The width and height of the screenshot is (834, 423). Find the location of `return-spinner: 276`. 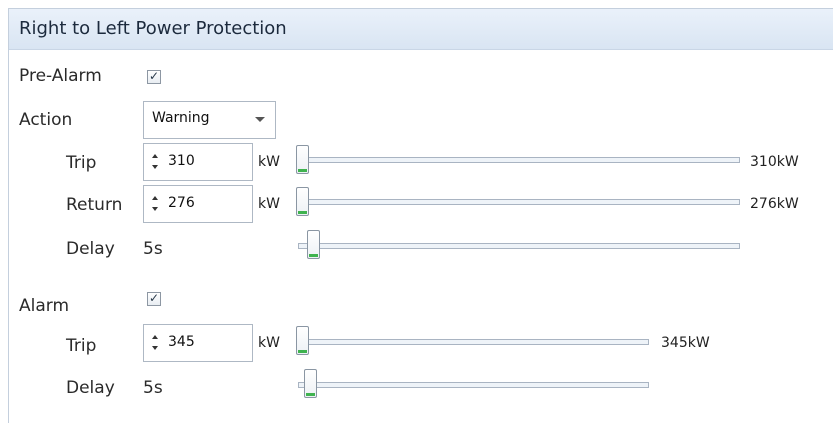

return-spinner: 276 is located at coordinates (198, 204).